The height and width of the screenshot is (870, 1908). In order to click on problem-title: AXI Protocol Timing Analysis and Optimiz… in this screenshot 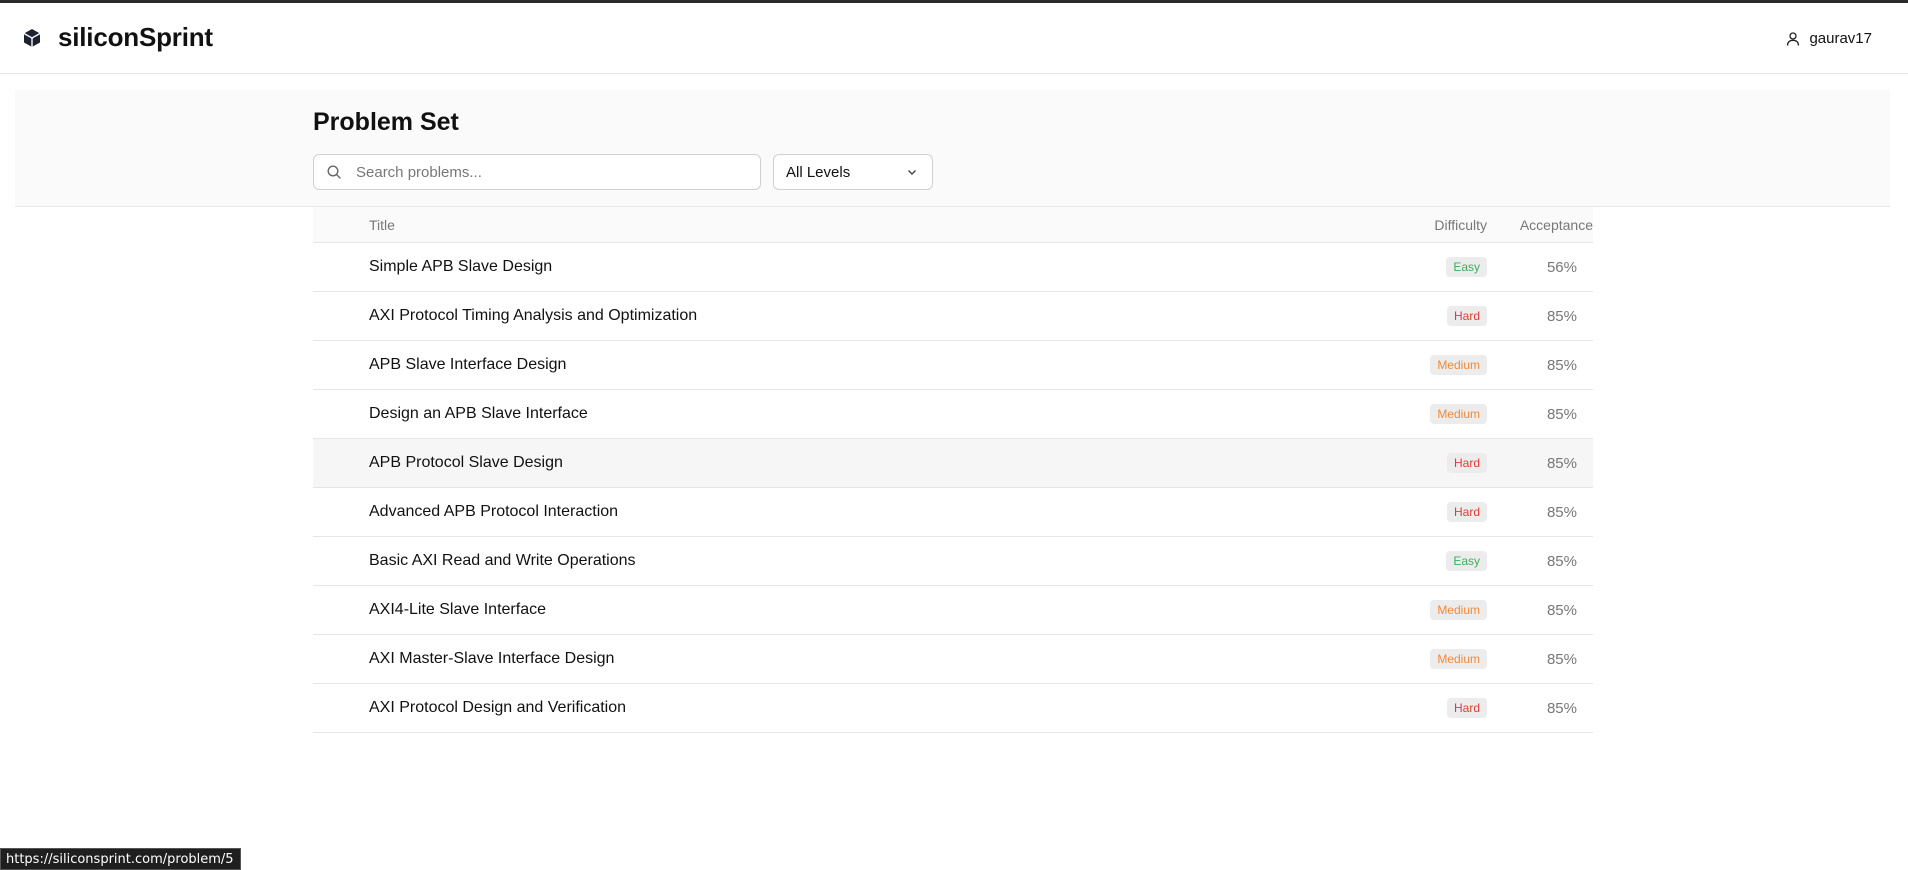, I will do `click(533, 316)`.